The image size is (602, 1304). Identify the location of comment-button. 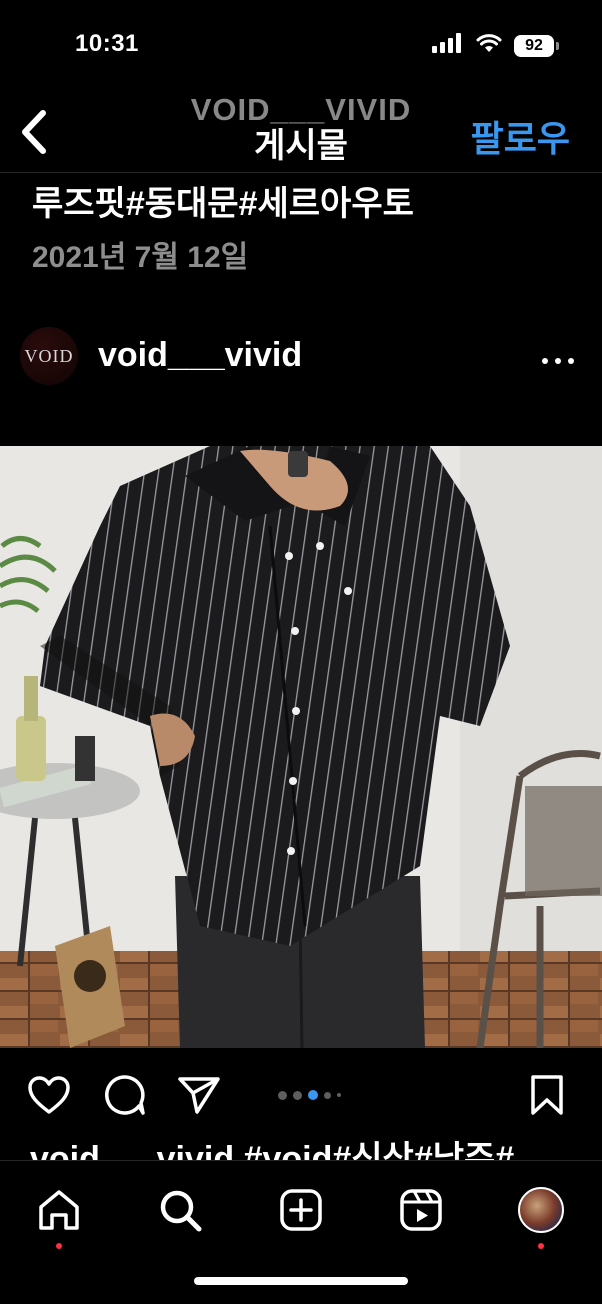
(125, 1095).